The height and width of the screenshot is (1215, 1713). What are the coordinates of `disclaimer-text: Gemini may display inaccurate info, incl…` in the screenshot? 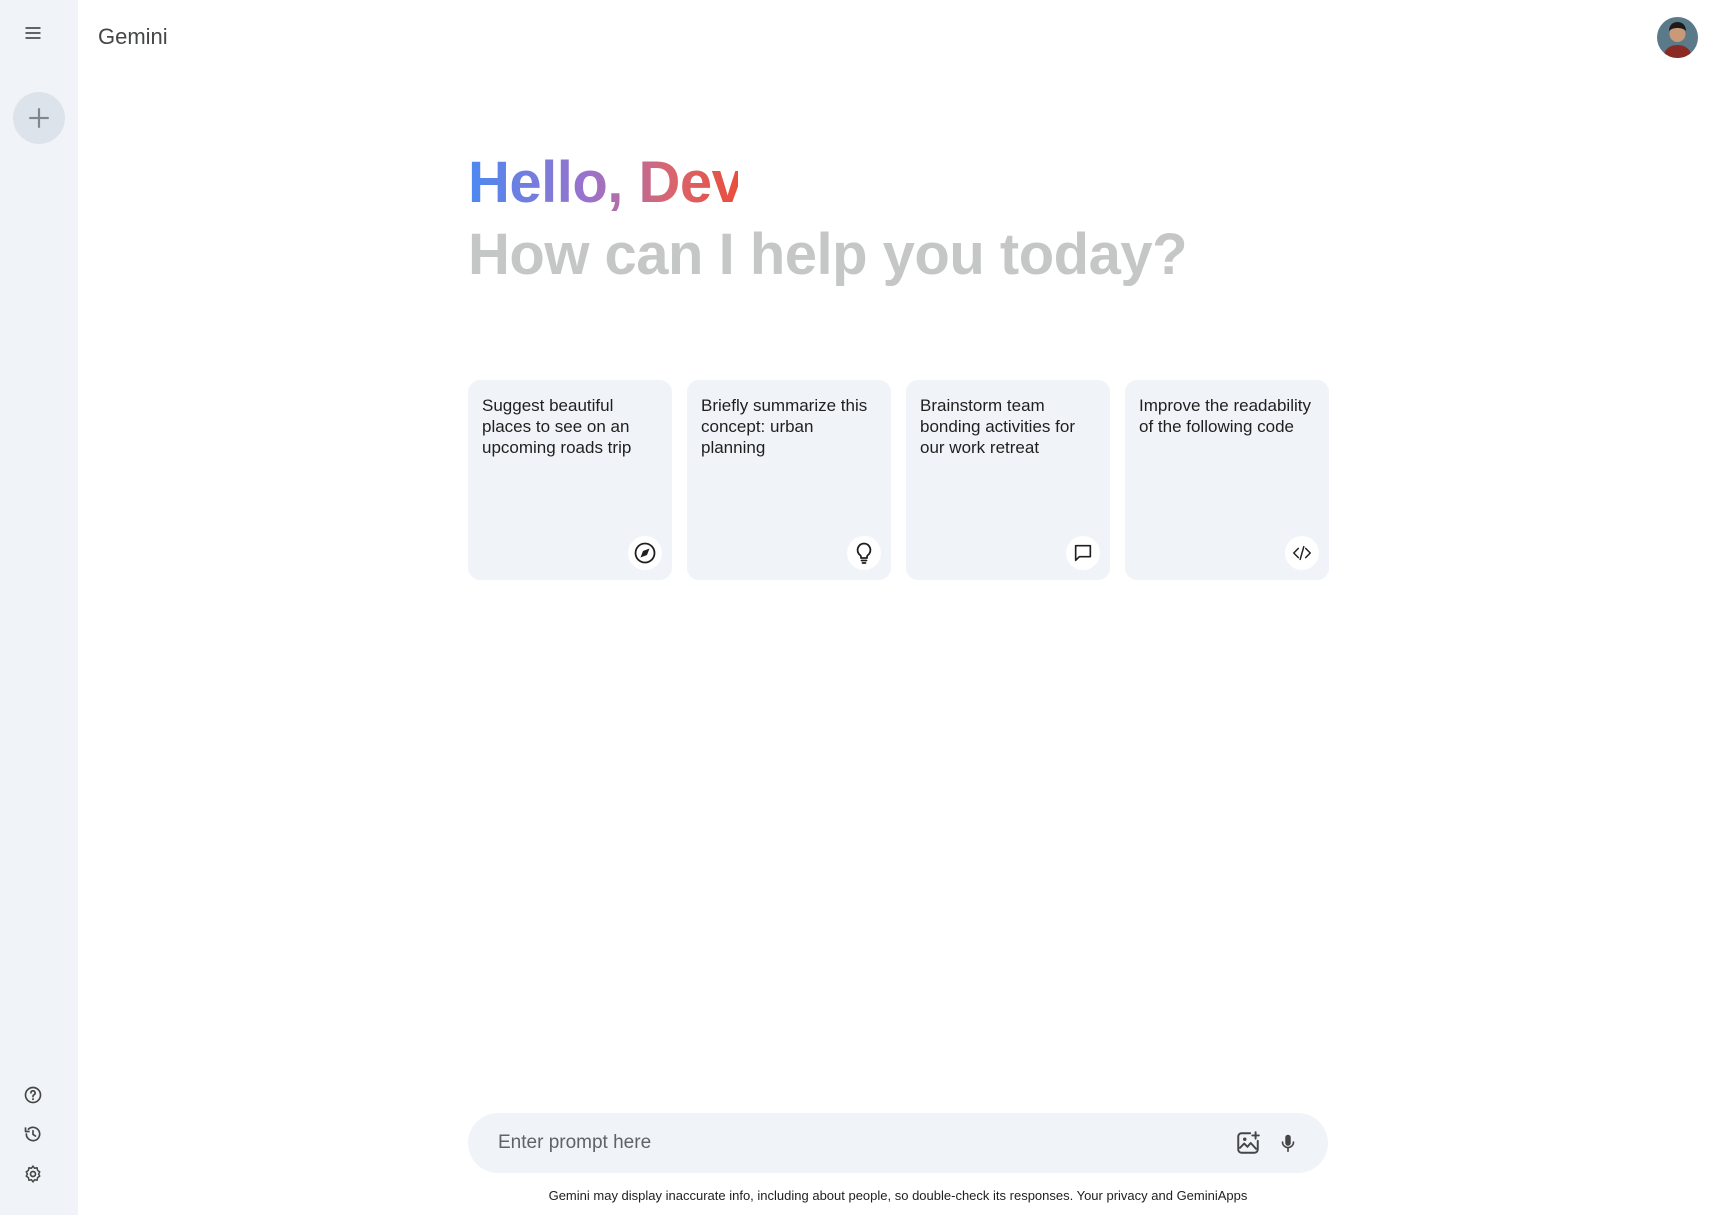 It's located at (898, 1195).